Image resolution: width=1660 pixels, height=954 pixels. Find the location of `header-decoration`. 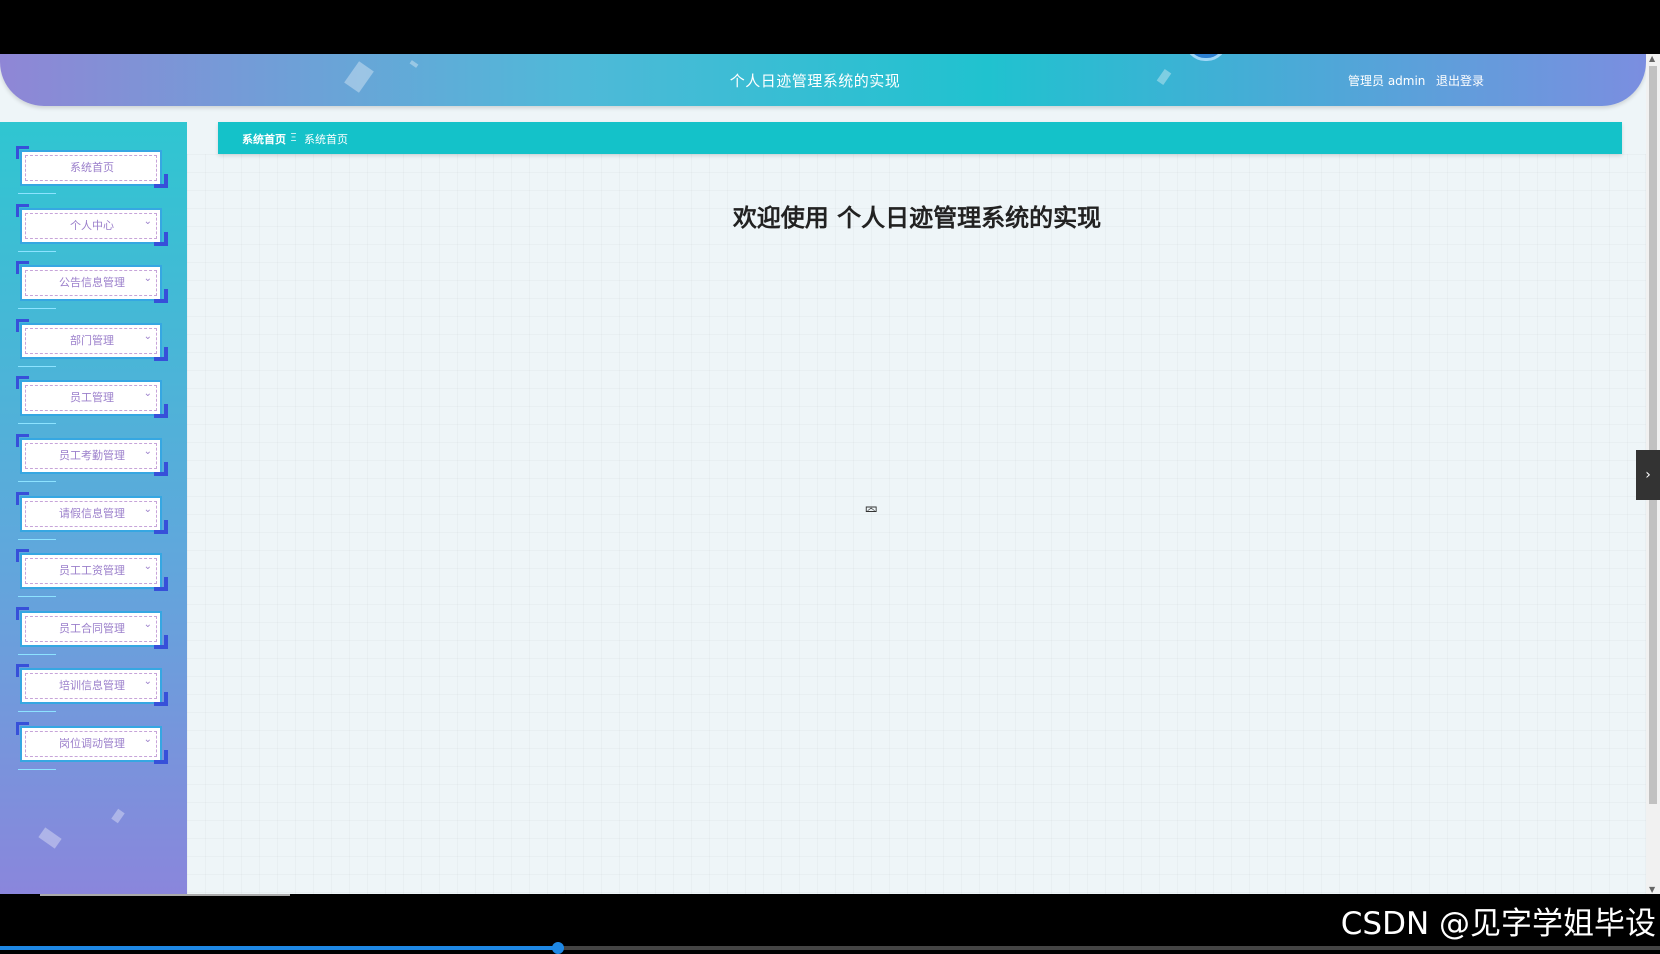

header-decoration is located at coordinates (414, 64).